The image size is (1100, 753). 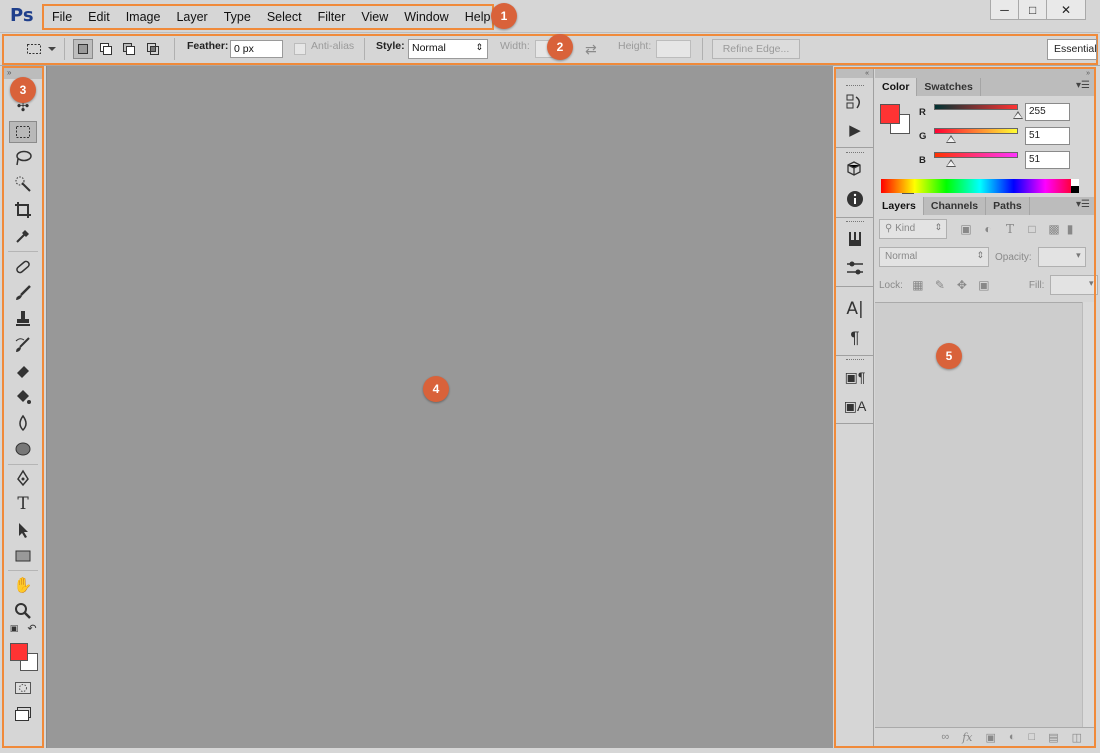 I want to click on color-panel-foreground-swatch, so click(x=890, y=114).